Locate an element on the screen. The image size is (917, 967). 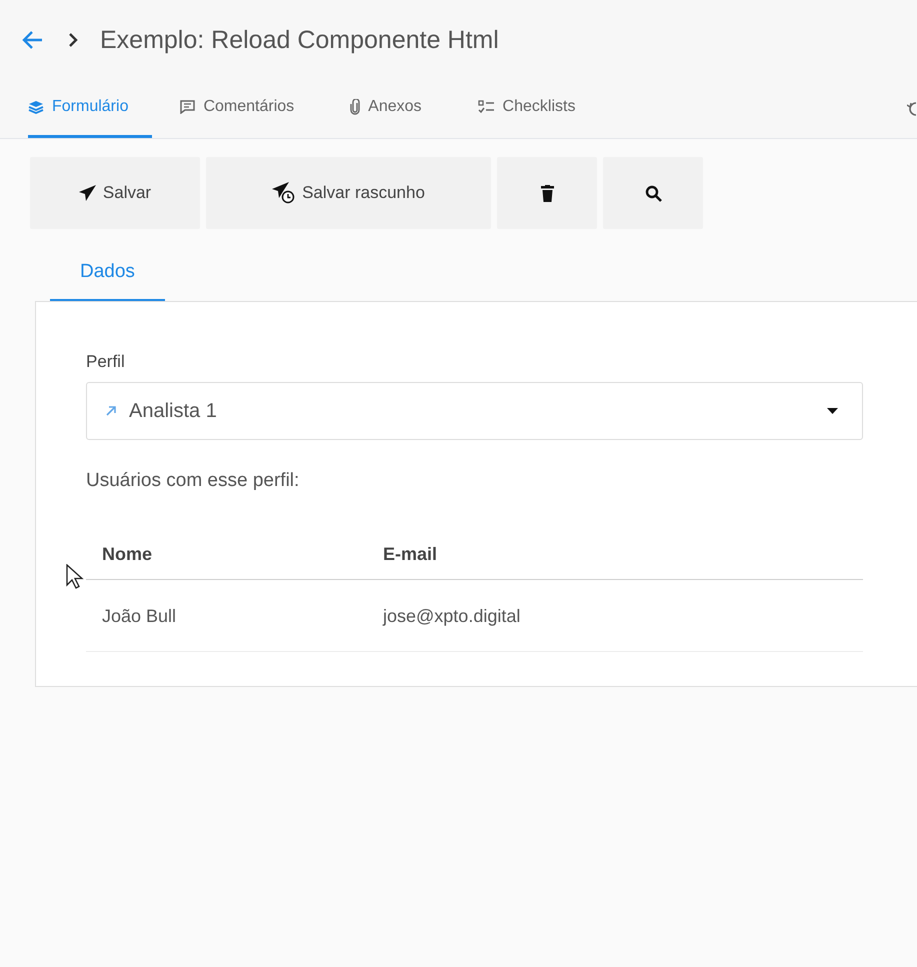
arrow-up-right-icon is located at coordinates (111, 411).